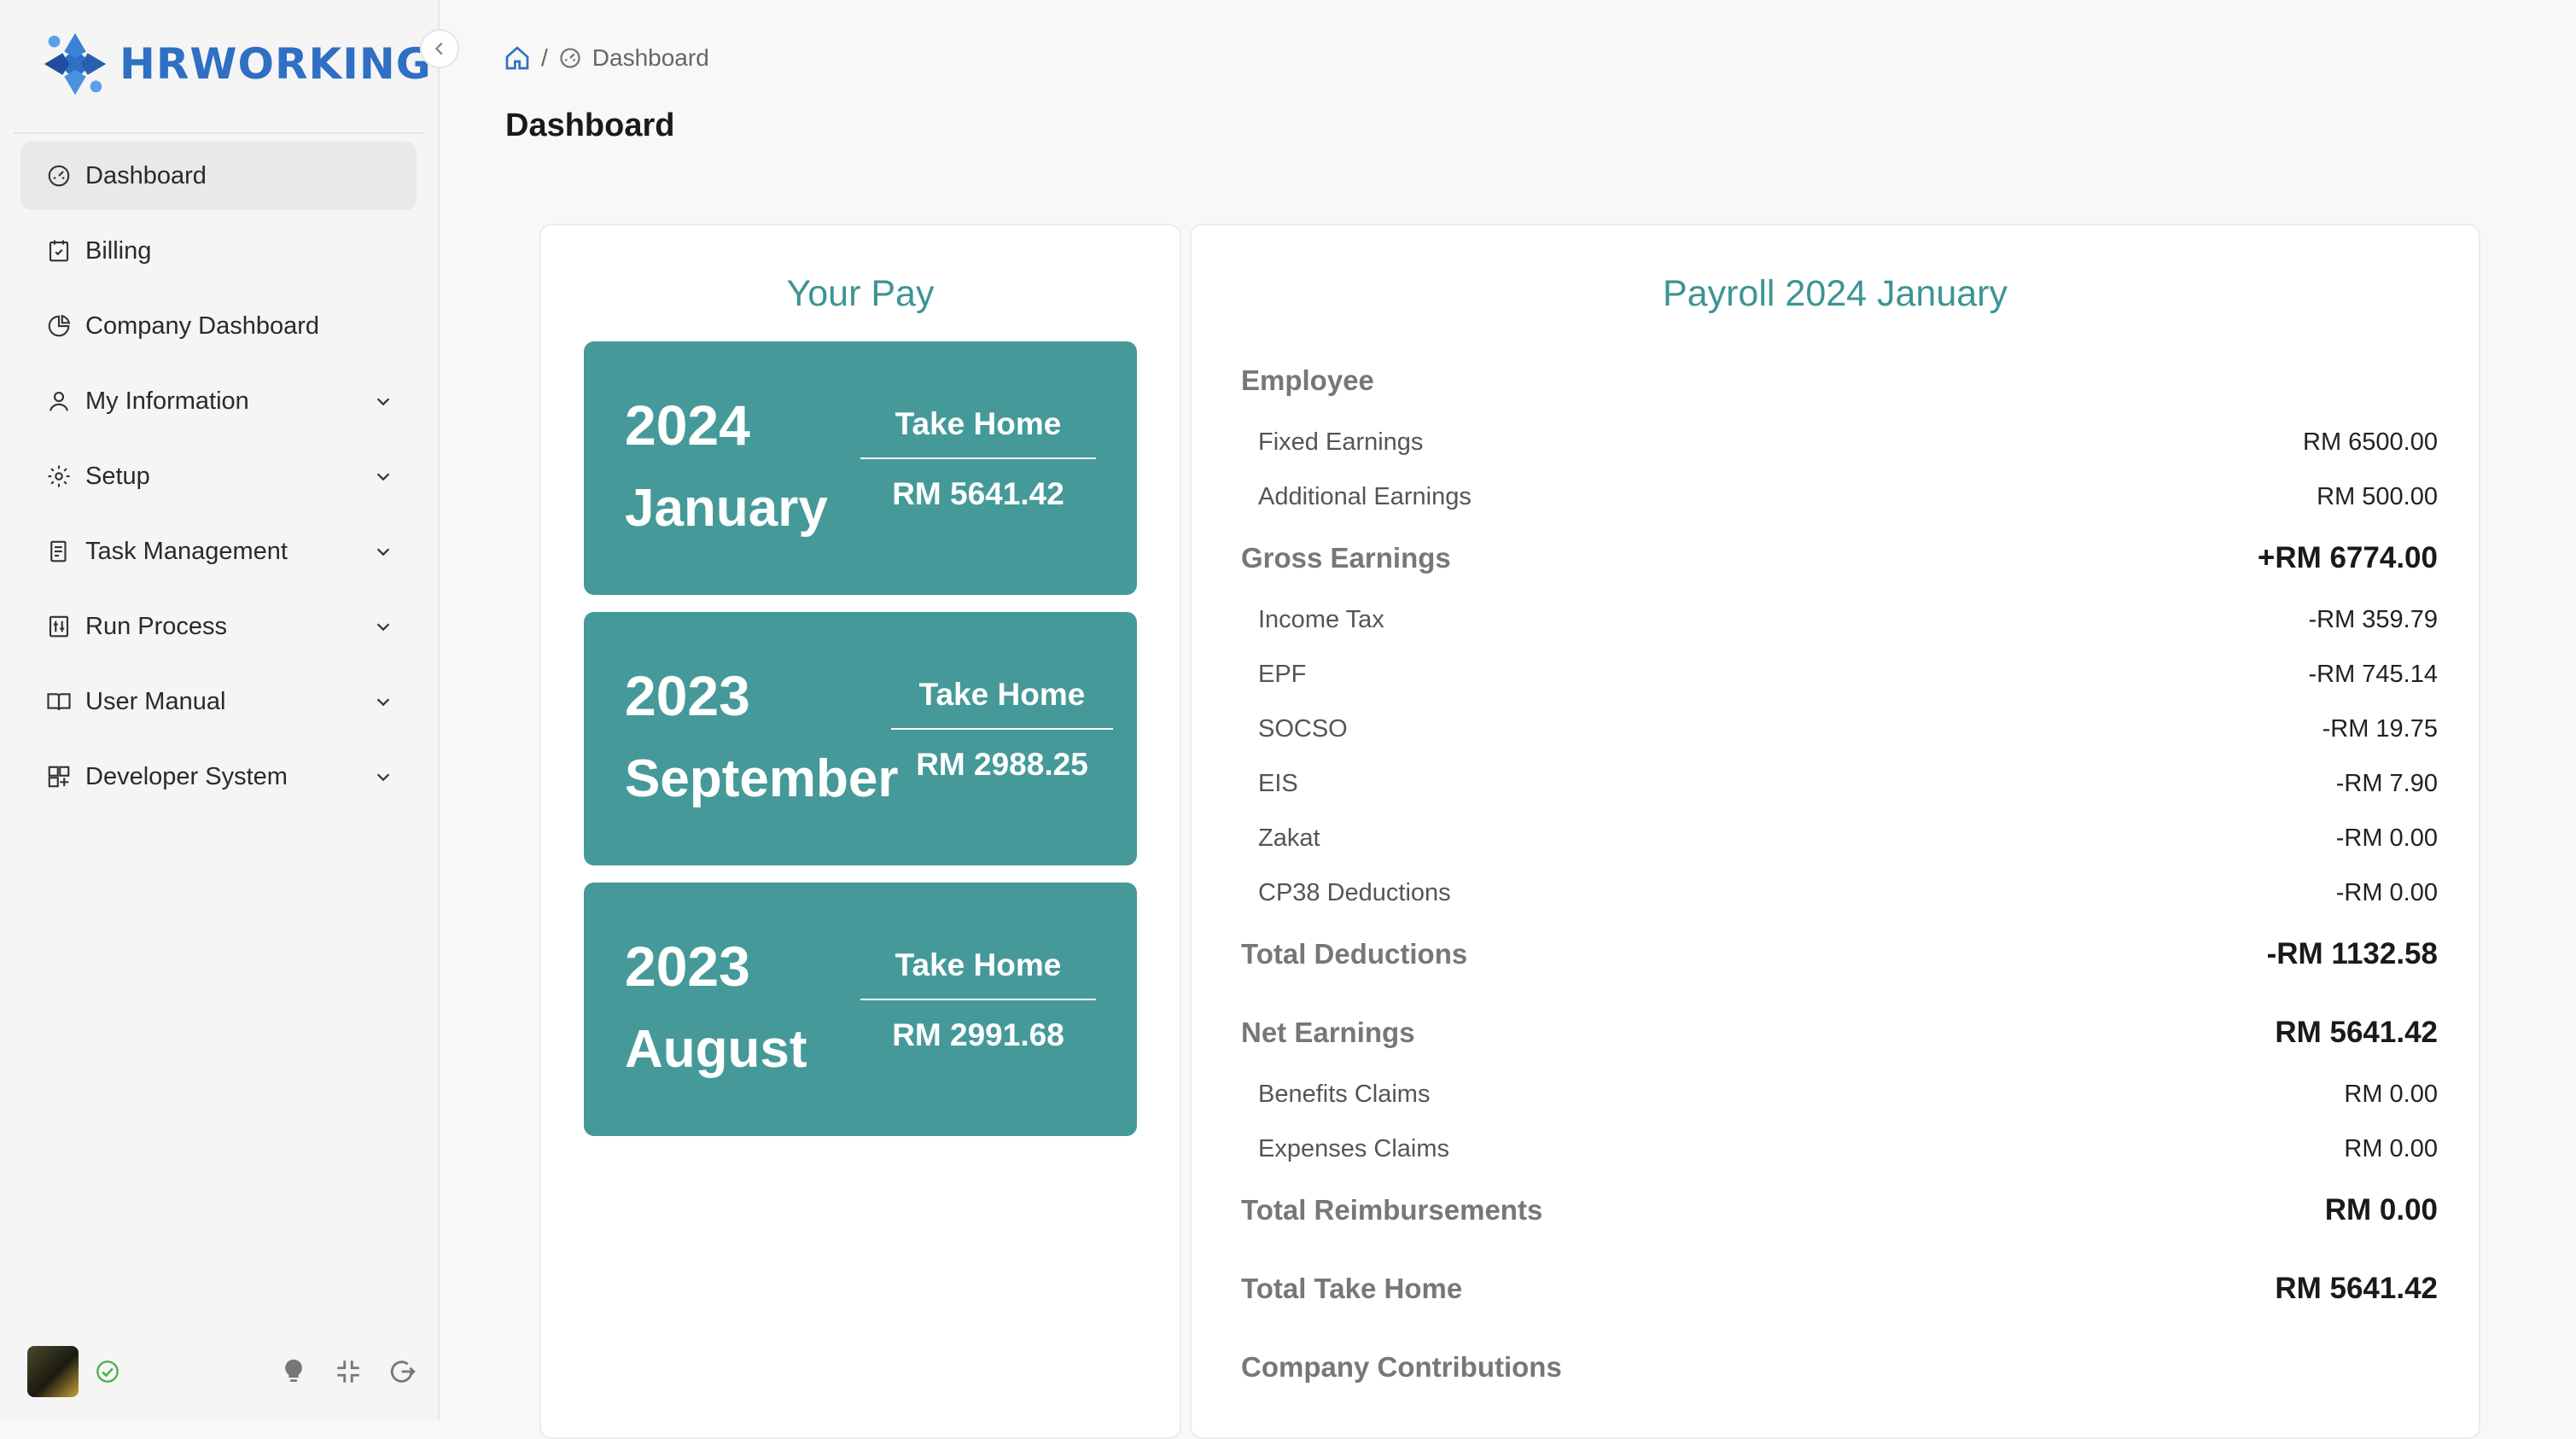  What do you see at coordinates (107, 1371) in the screenshot?
I see `online-status-icon` at bounding box center [107, 1371].